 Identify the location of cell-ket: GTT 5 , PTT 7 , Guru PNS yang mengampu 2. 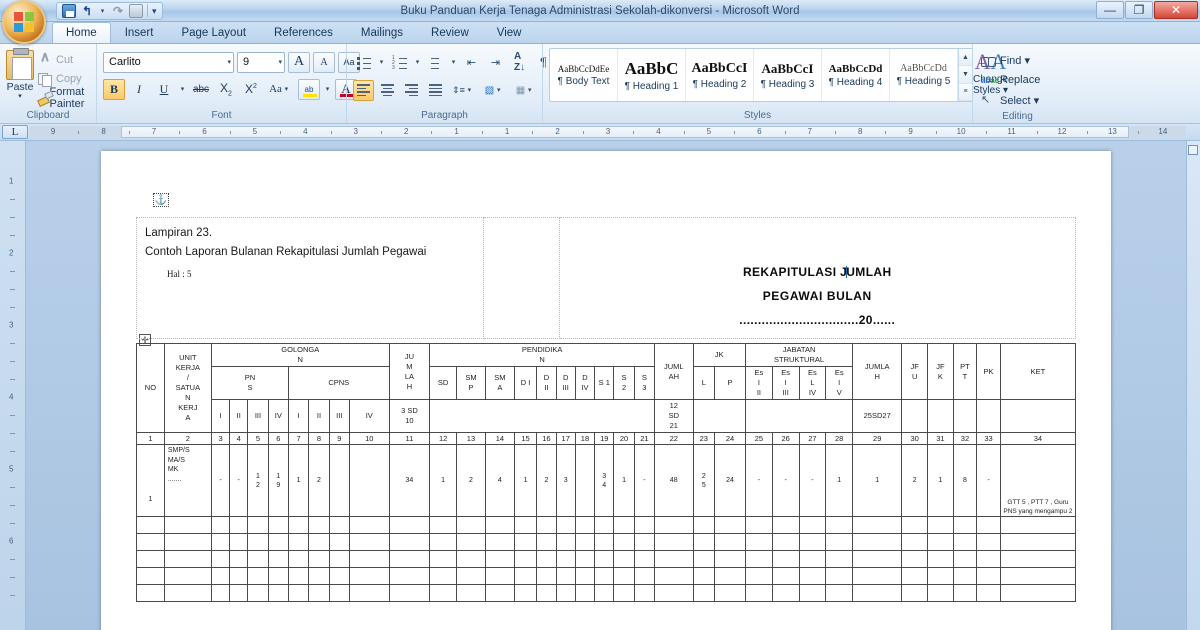
(1038, 480).